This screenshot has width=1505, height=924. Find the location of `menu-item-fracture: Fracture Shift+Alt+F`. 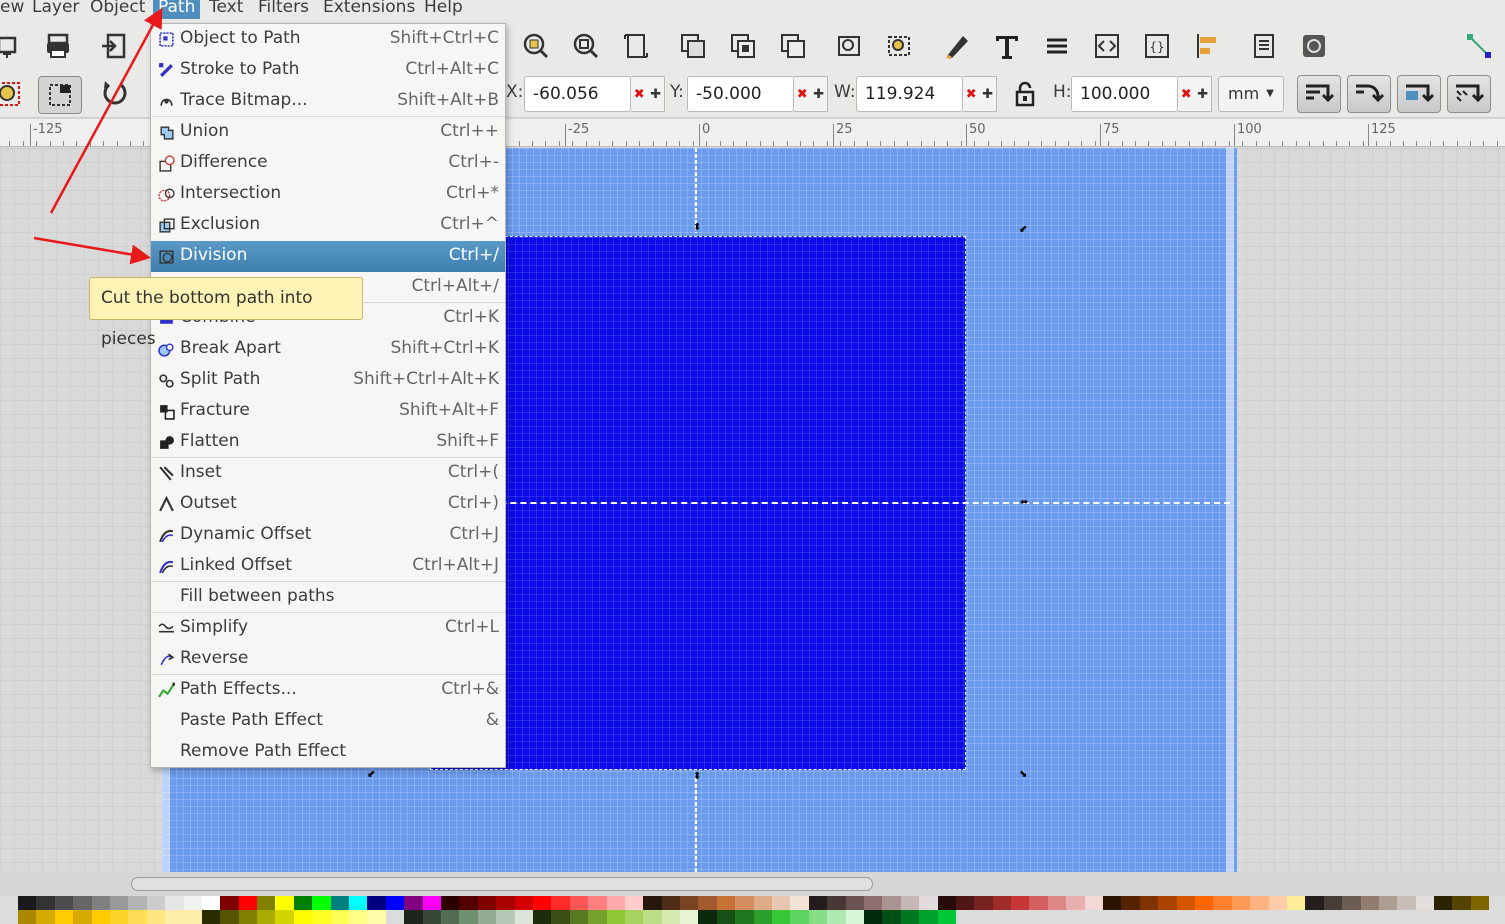

menu-item-fracture: Fracture Shift+Alt+F is located at coordinates (328, 411).